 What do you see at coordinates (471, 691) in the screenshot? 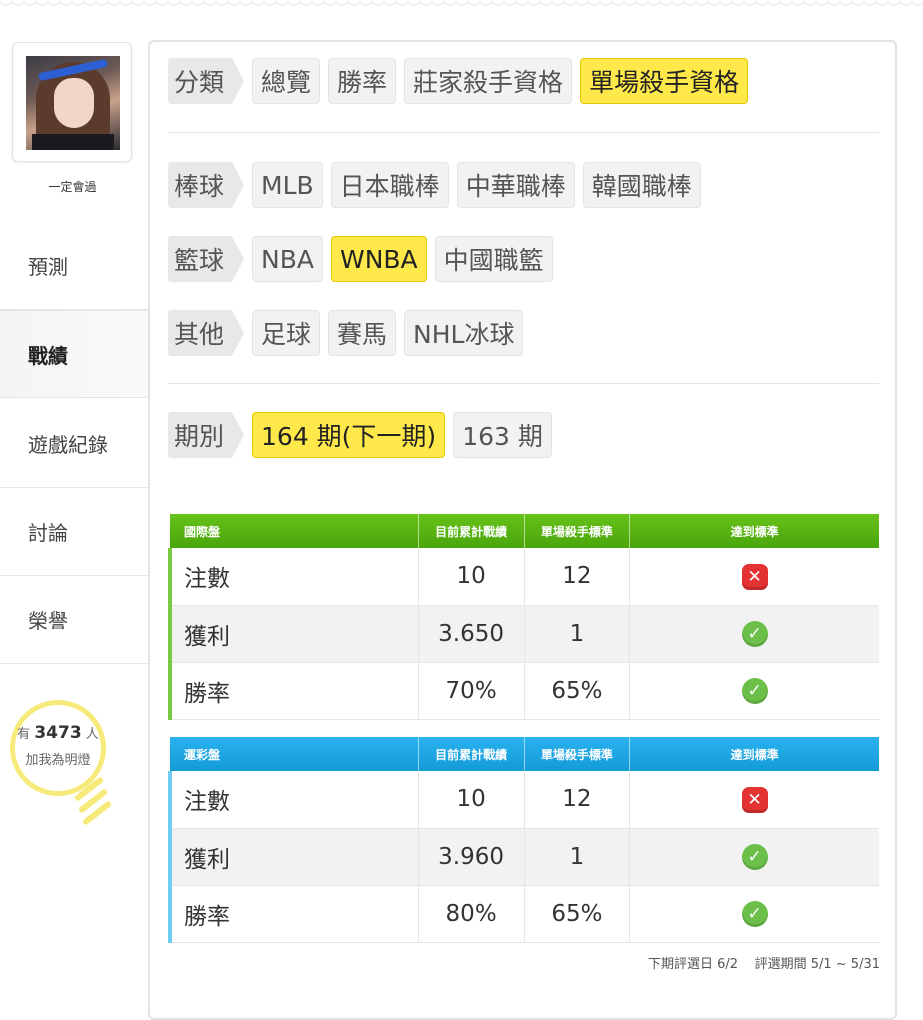
I see `row-current: 70%` at bounding box center [471, 691].